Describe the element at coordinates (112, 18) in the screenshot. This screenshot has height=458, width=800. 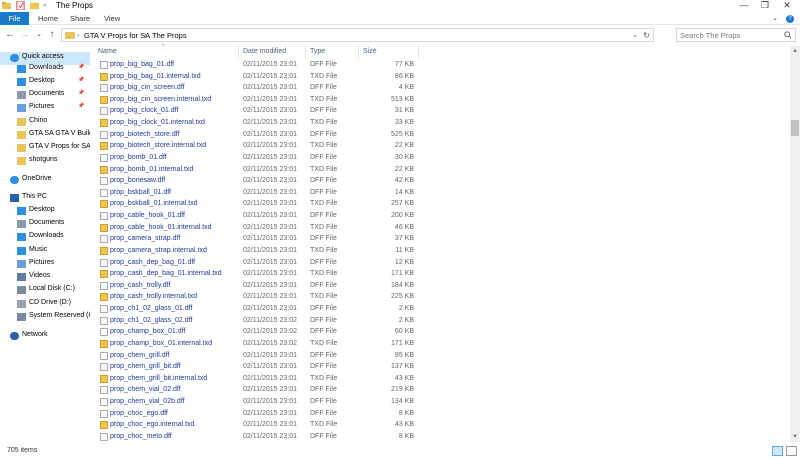
I see `tab-view: View` at that location.